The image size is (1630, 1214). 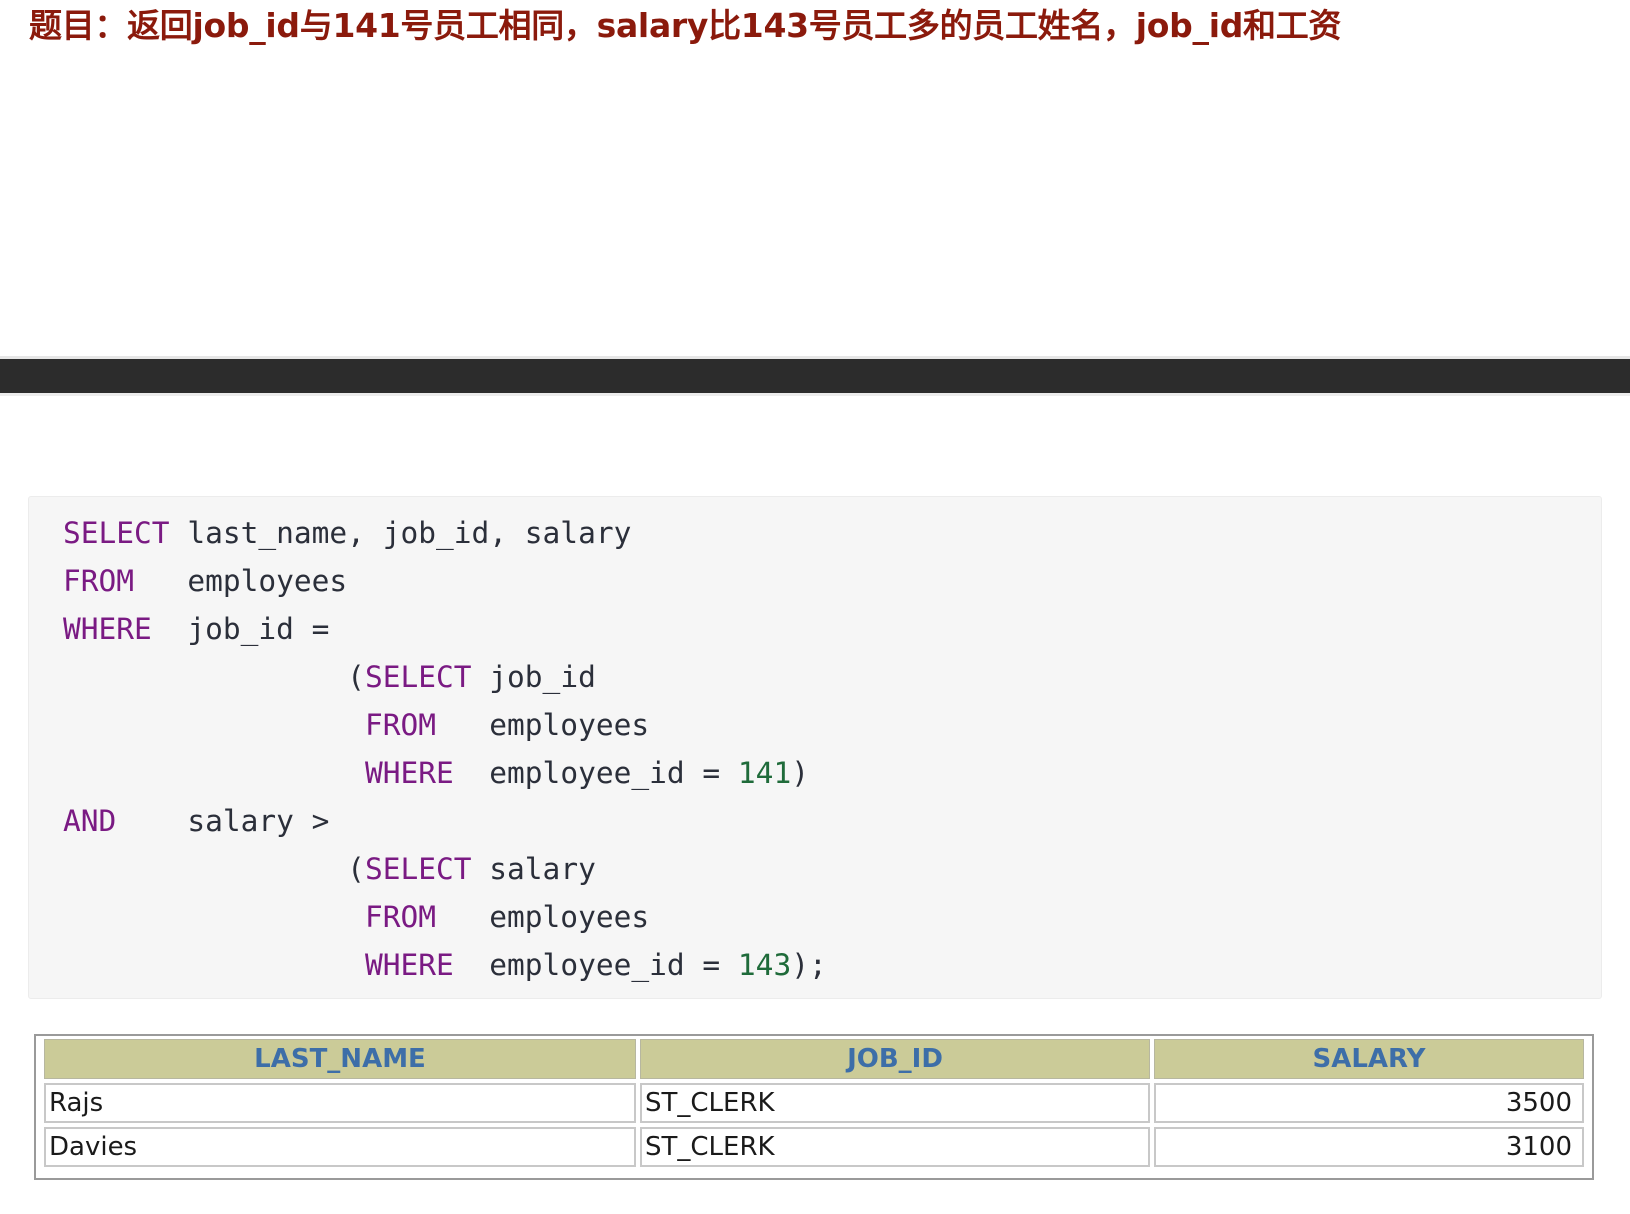 I want to click on divider-bottom, so click(x=815, y=394).